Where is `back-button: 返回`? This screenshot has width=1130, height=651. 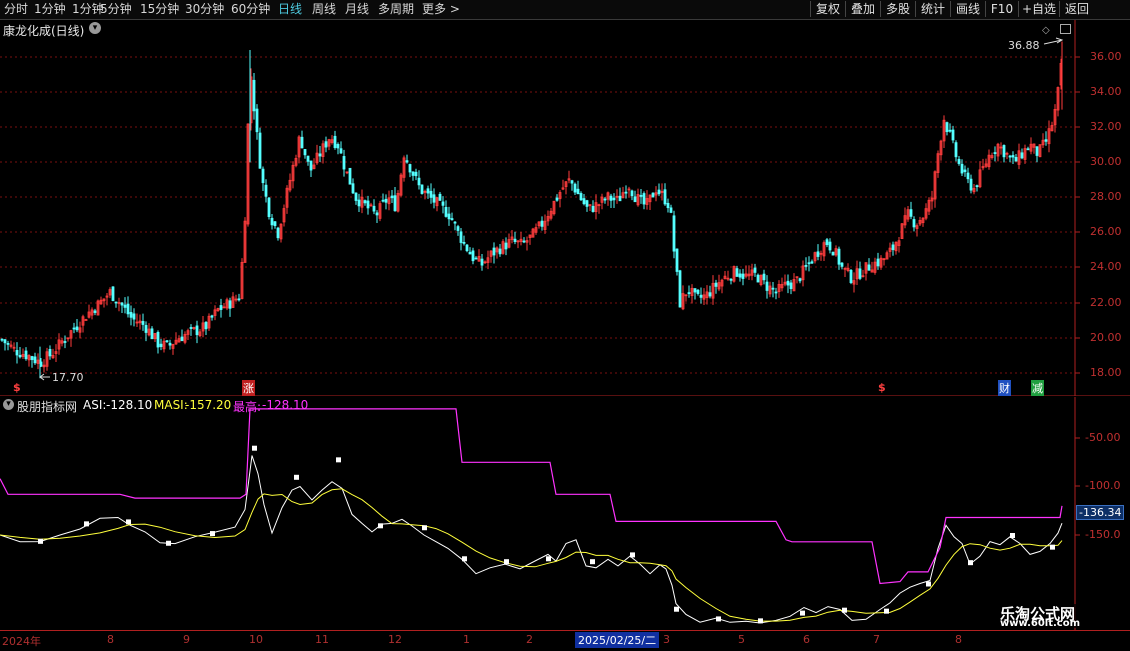 back-button: 返回 is located at coordinates (1076, 9).